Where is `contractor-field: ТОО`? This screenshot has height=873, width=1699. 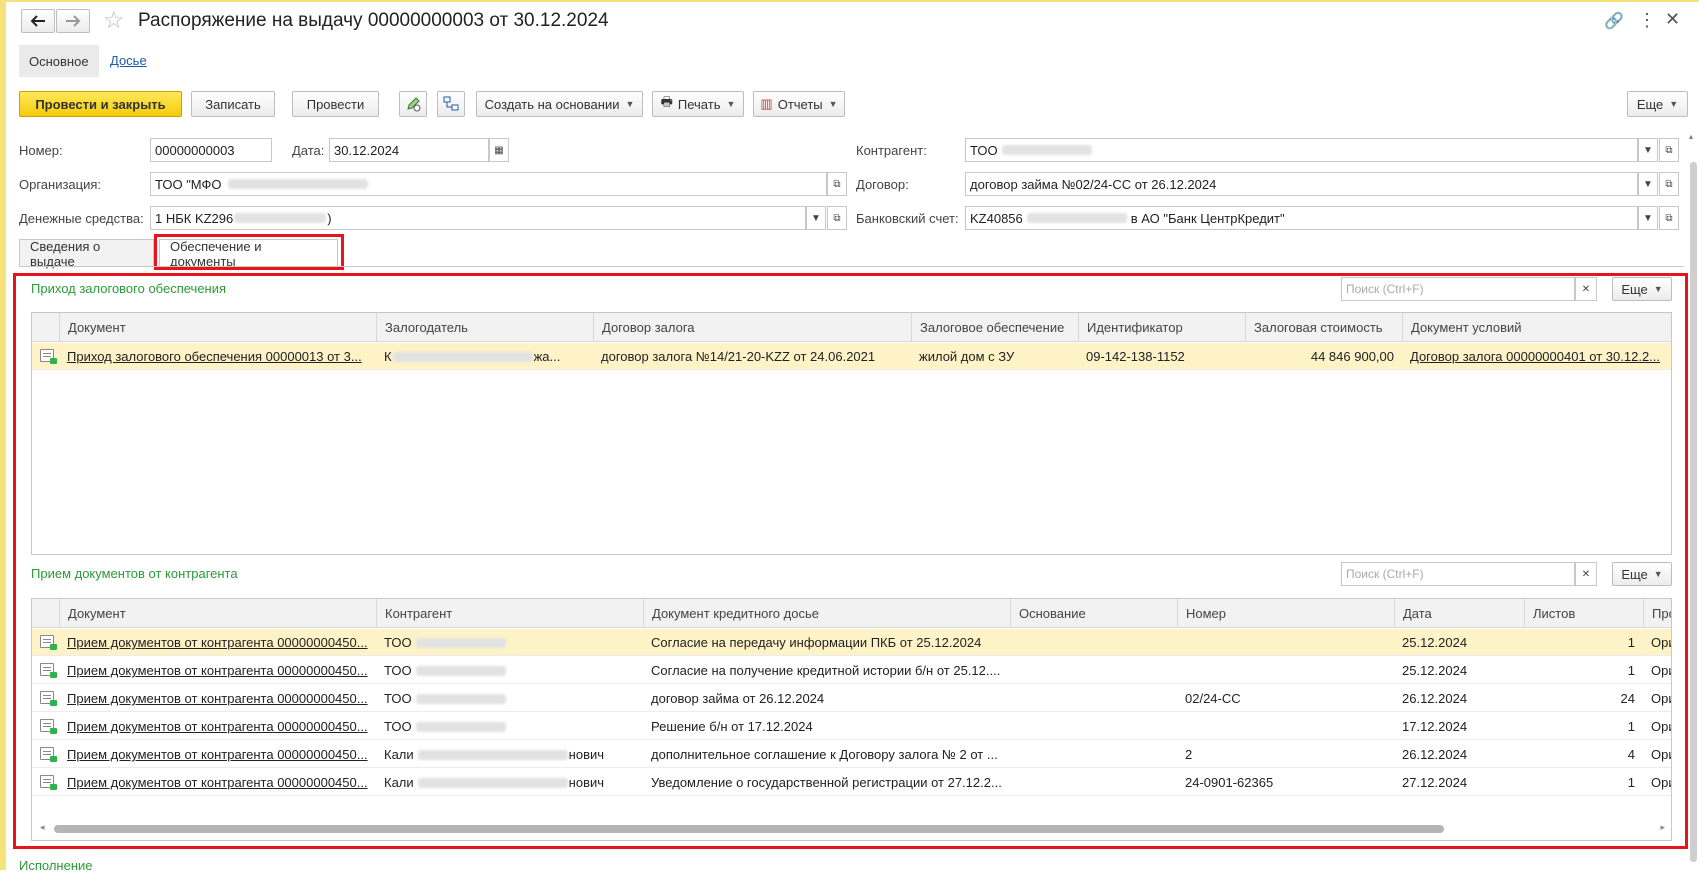
contractor-field: ТОО is located at coordinates (1301, 150).